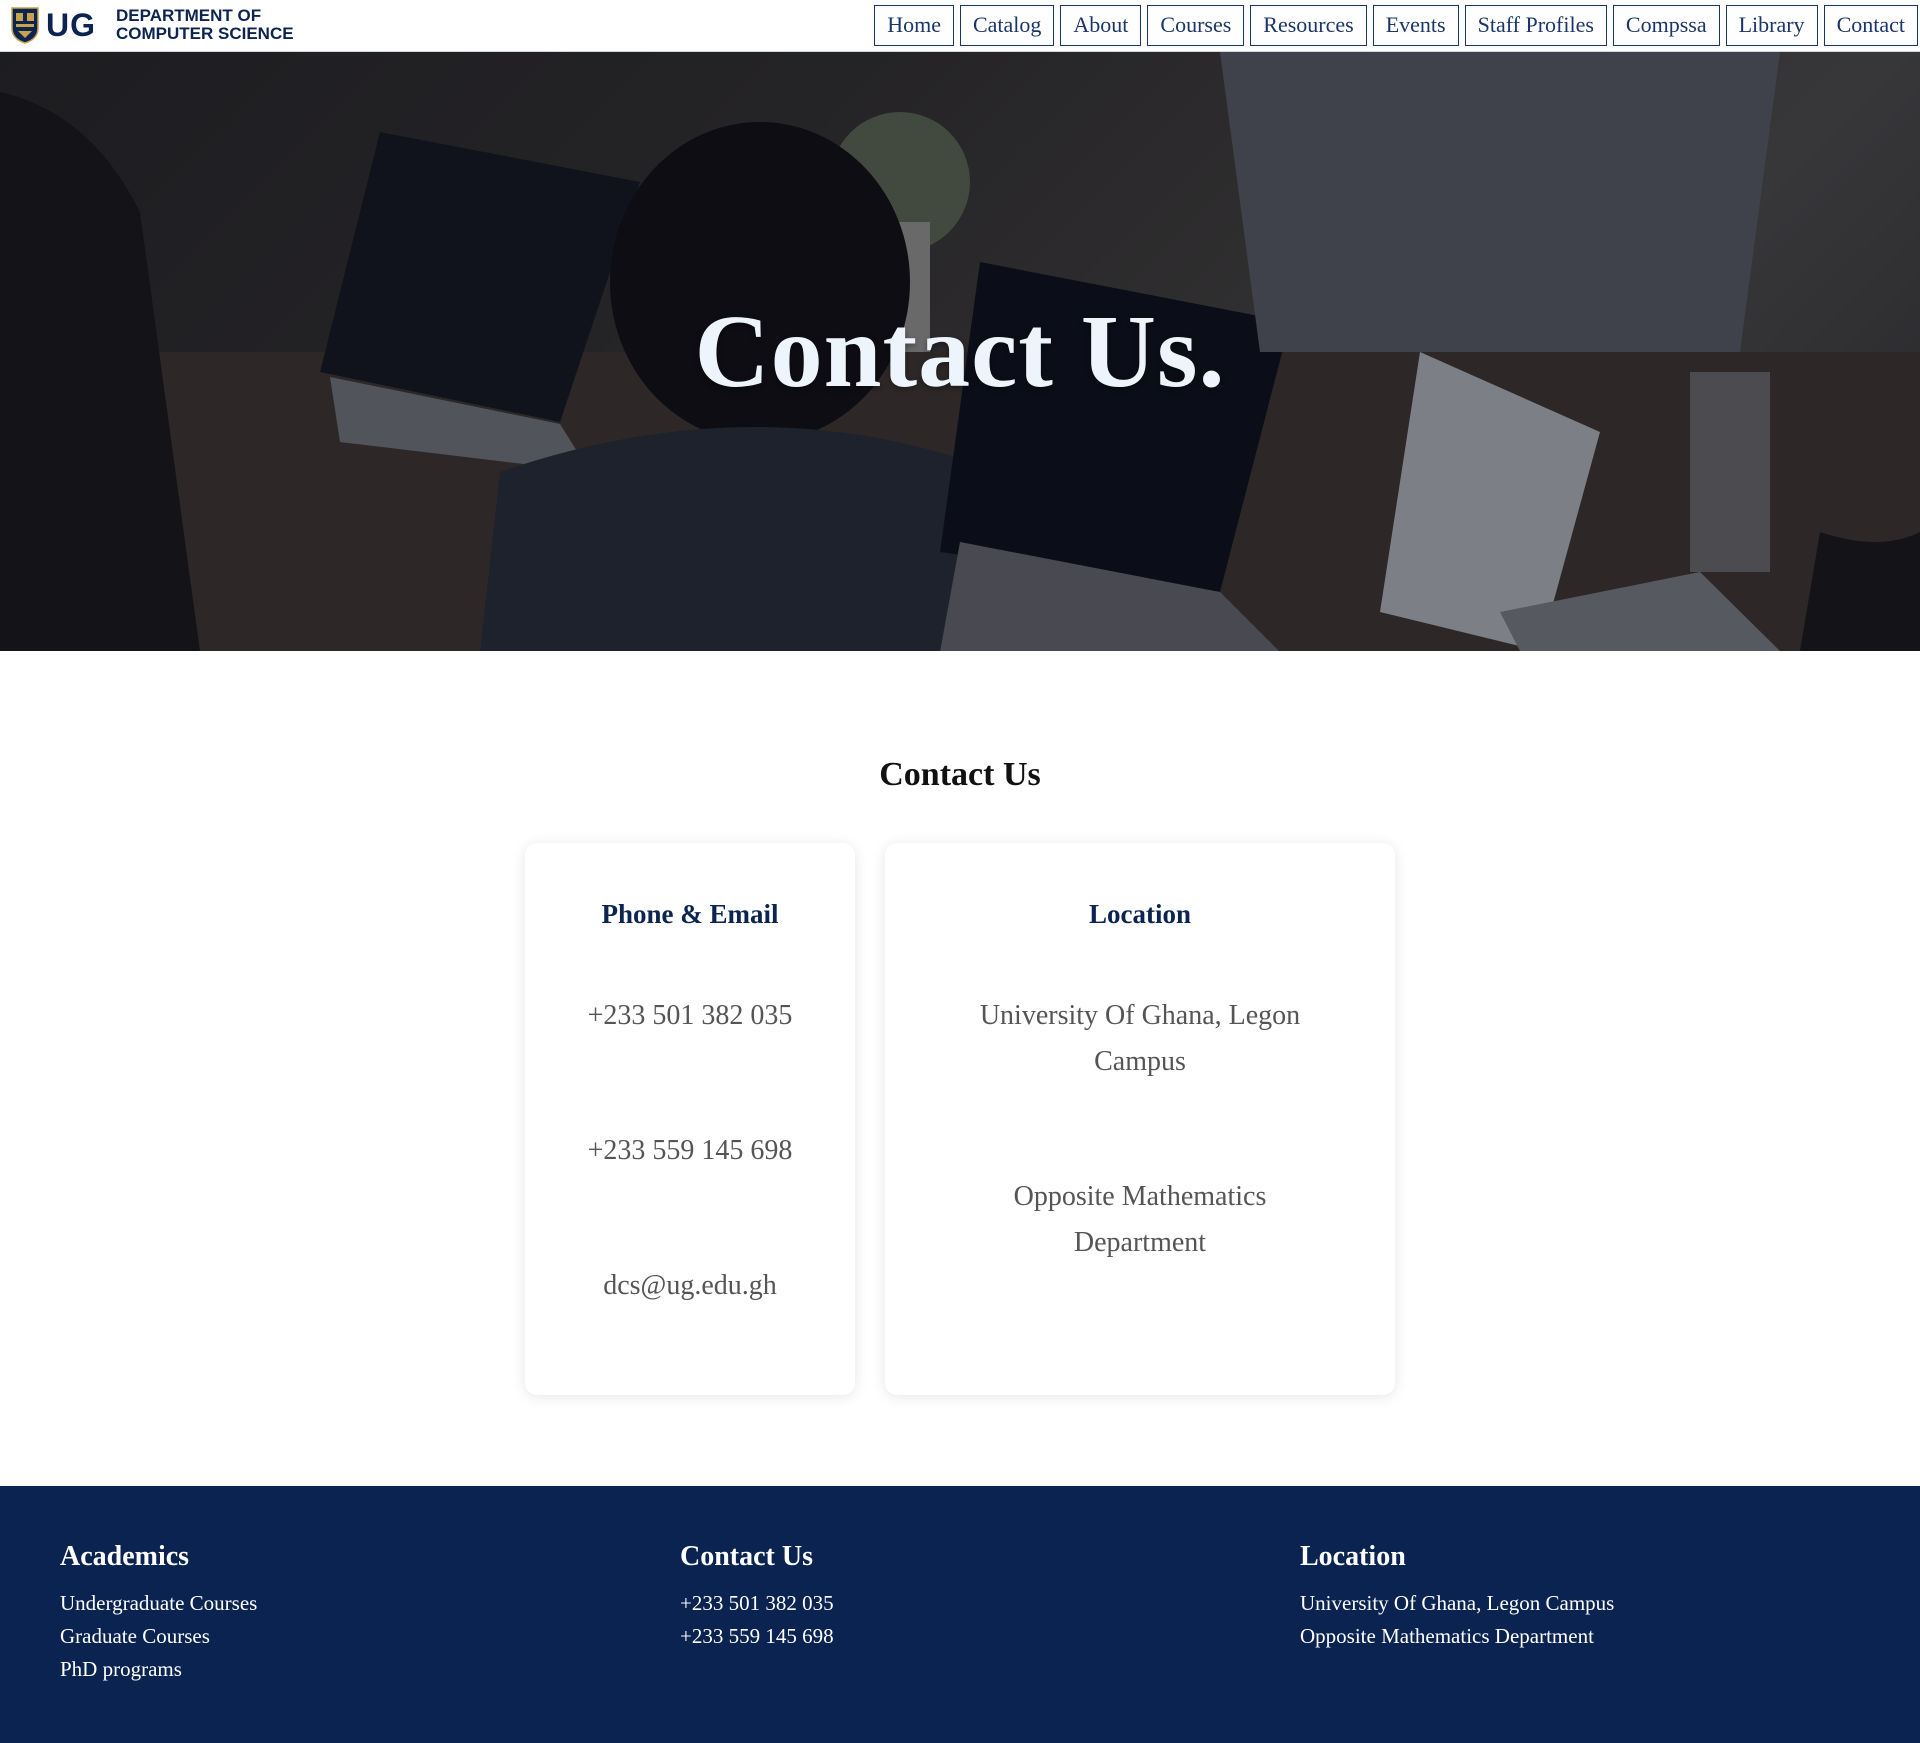 The height and width of the screenshot is (1743, 1920). Describe the element at coordinates (1139, 914) in the screenshot. I see `location-heading: Location` at that location.